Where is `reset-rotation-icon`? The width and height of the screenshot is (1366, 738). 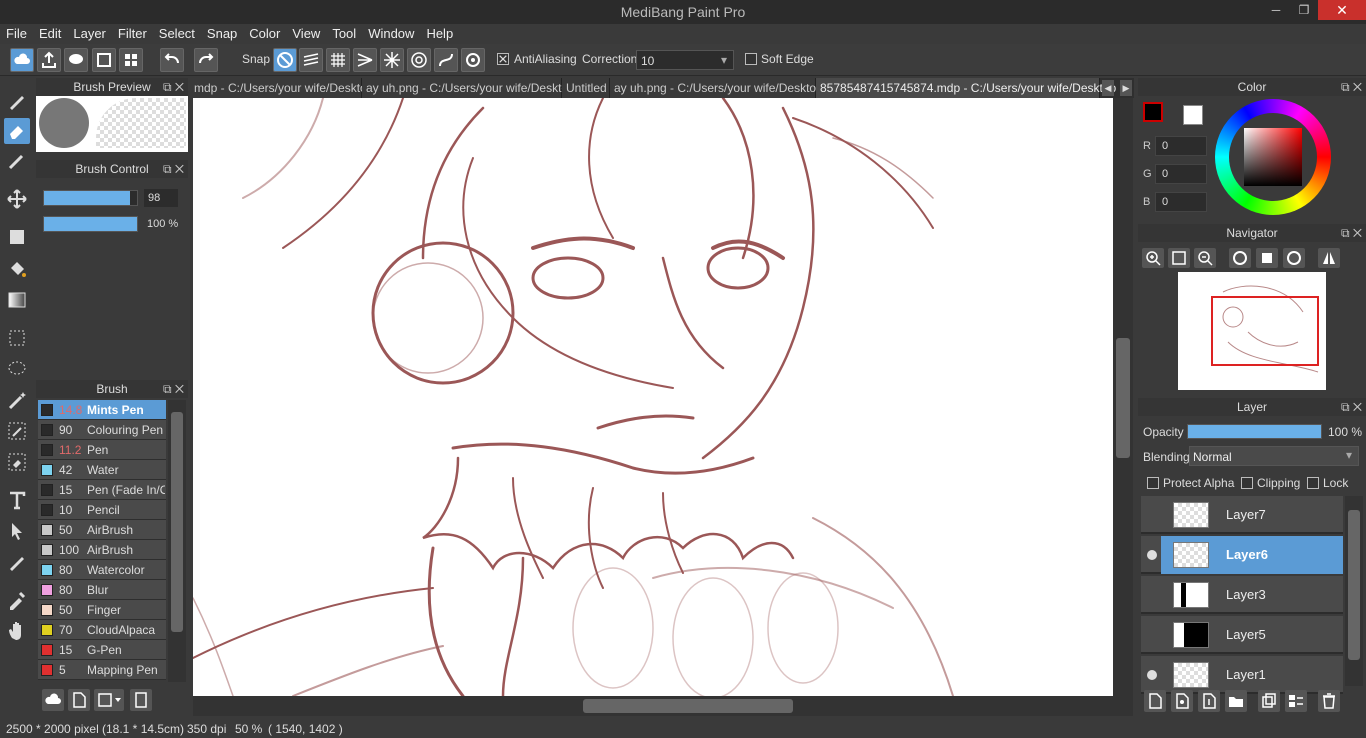
reset-rotation-icon is located at coordinates (1267, 258).